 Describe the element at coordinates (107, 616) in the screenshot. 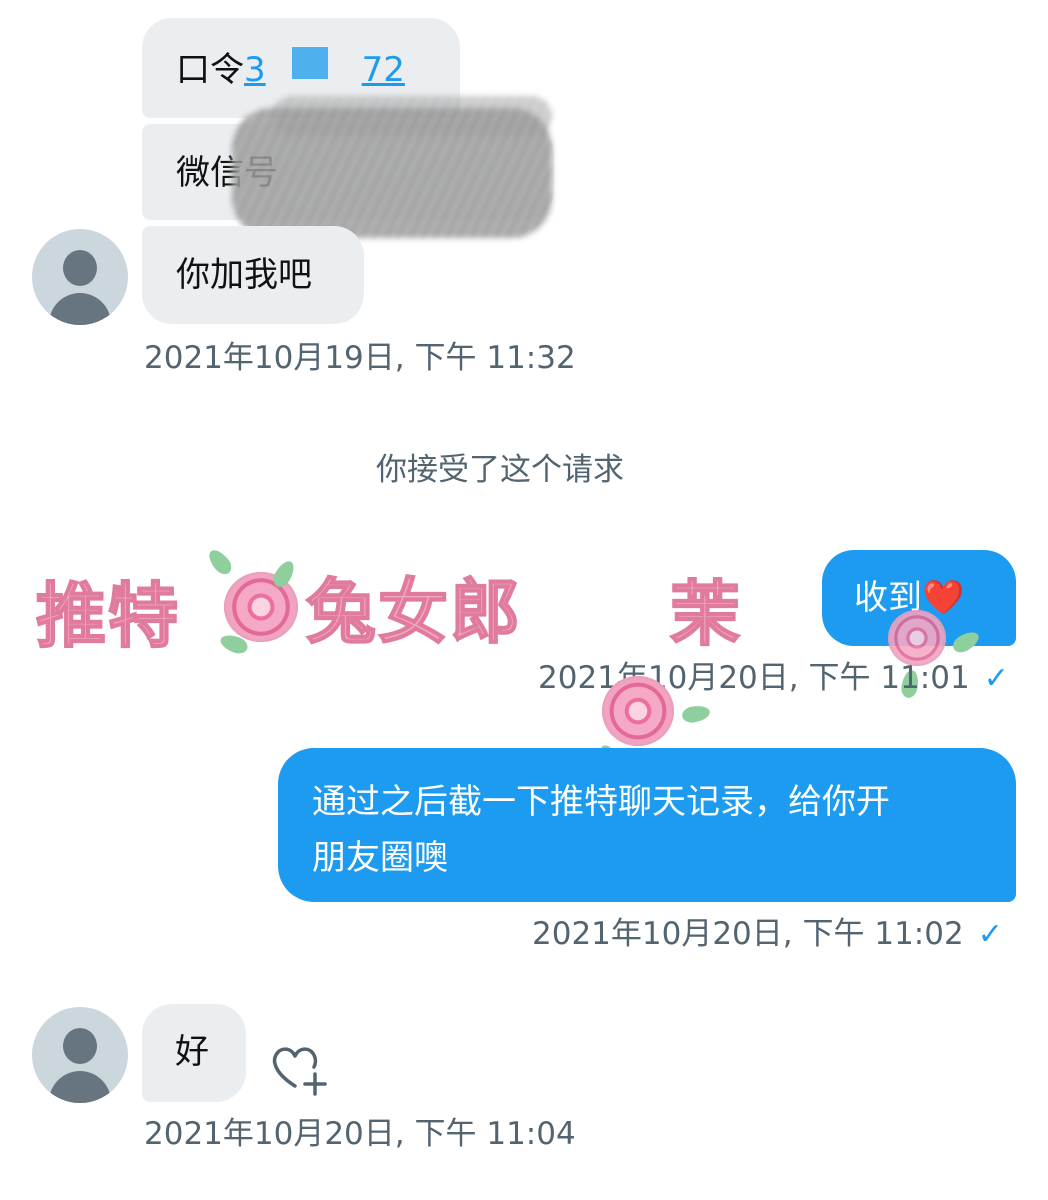

I see `watermark-text-1: 推特` at that location.